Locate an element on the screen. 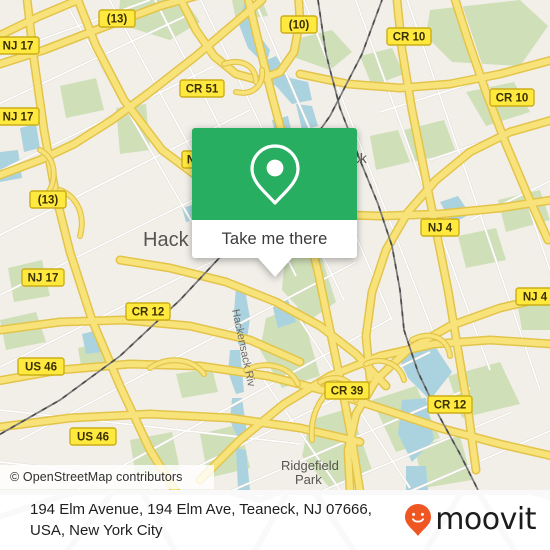 The height and width of the screenshot is (550, 550). road-shield-nj17-a: NJ 17 is located at coordinates (20, 45).